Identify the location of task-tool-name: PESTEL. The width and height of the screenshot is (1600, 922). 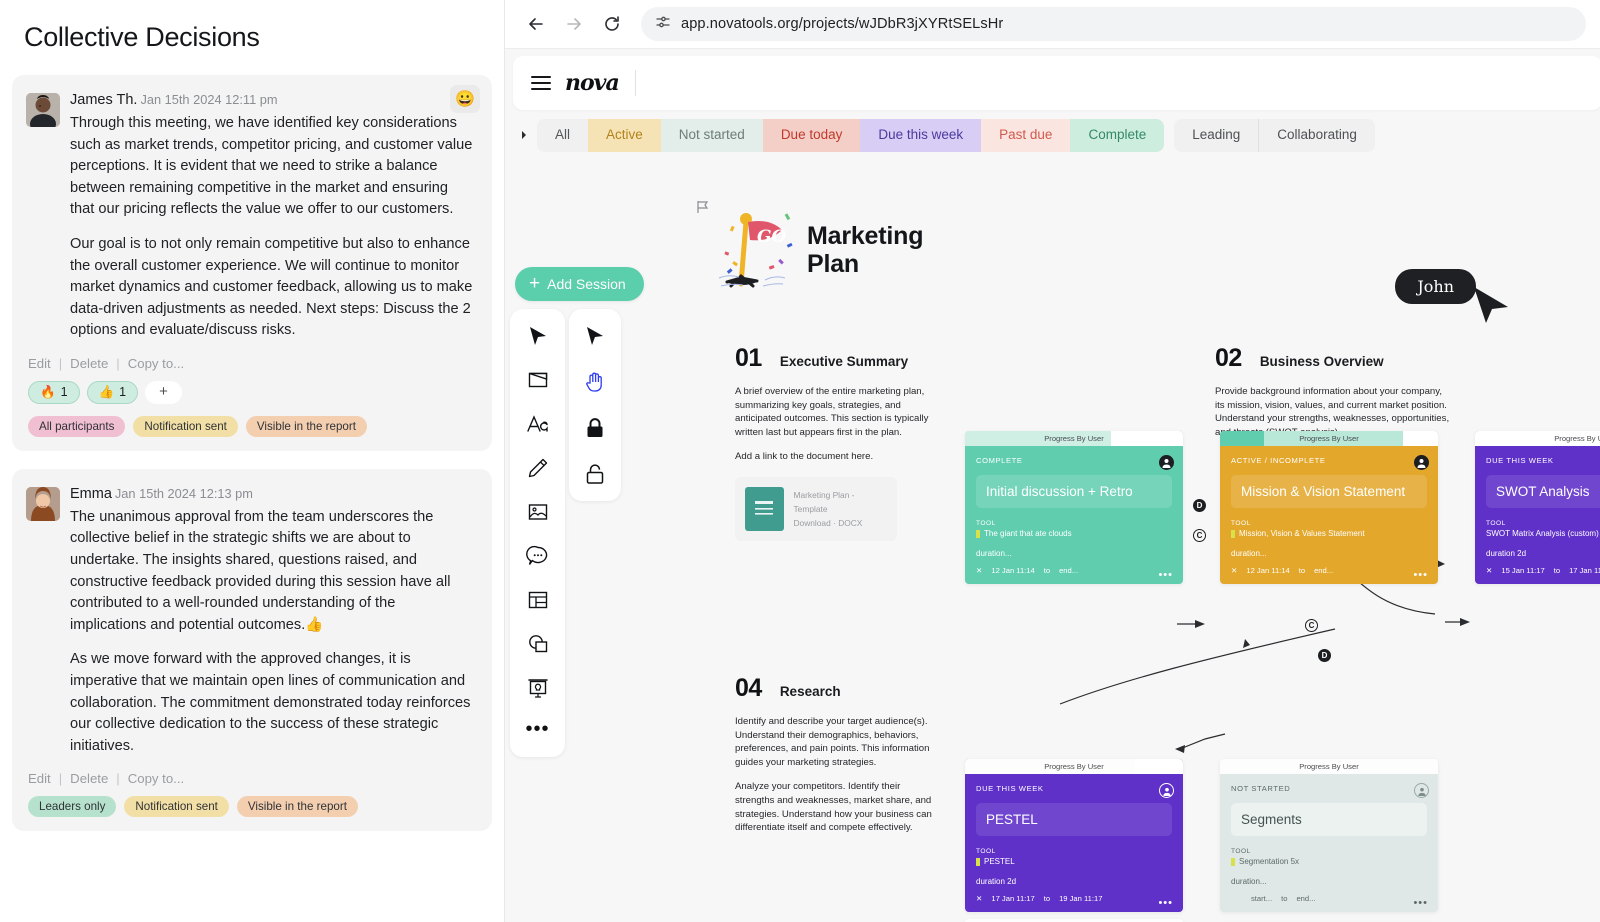
(999, 861).